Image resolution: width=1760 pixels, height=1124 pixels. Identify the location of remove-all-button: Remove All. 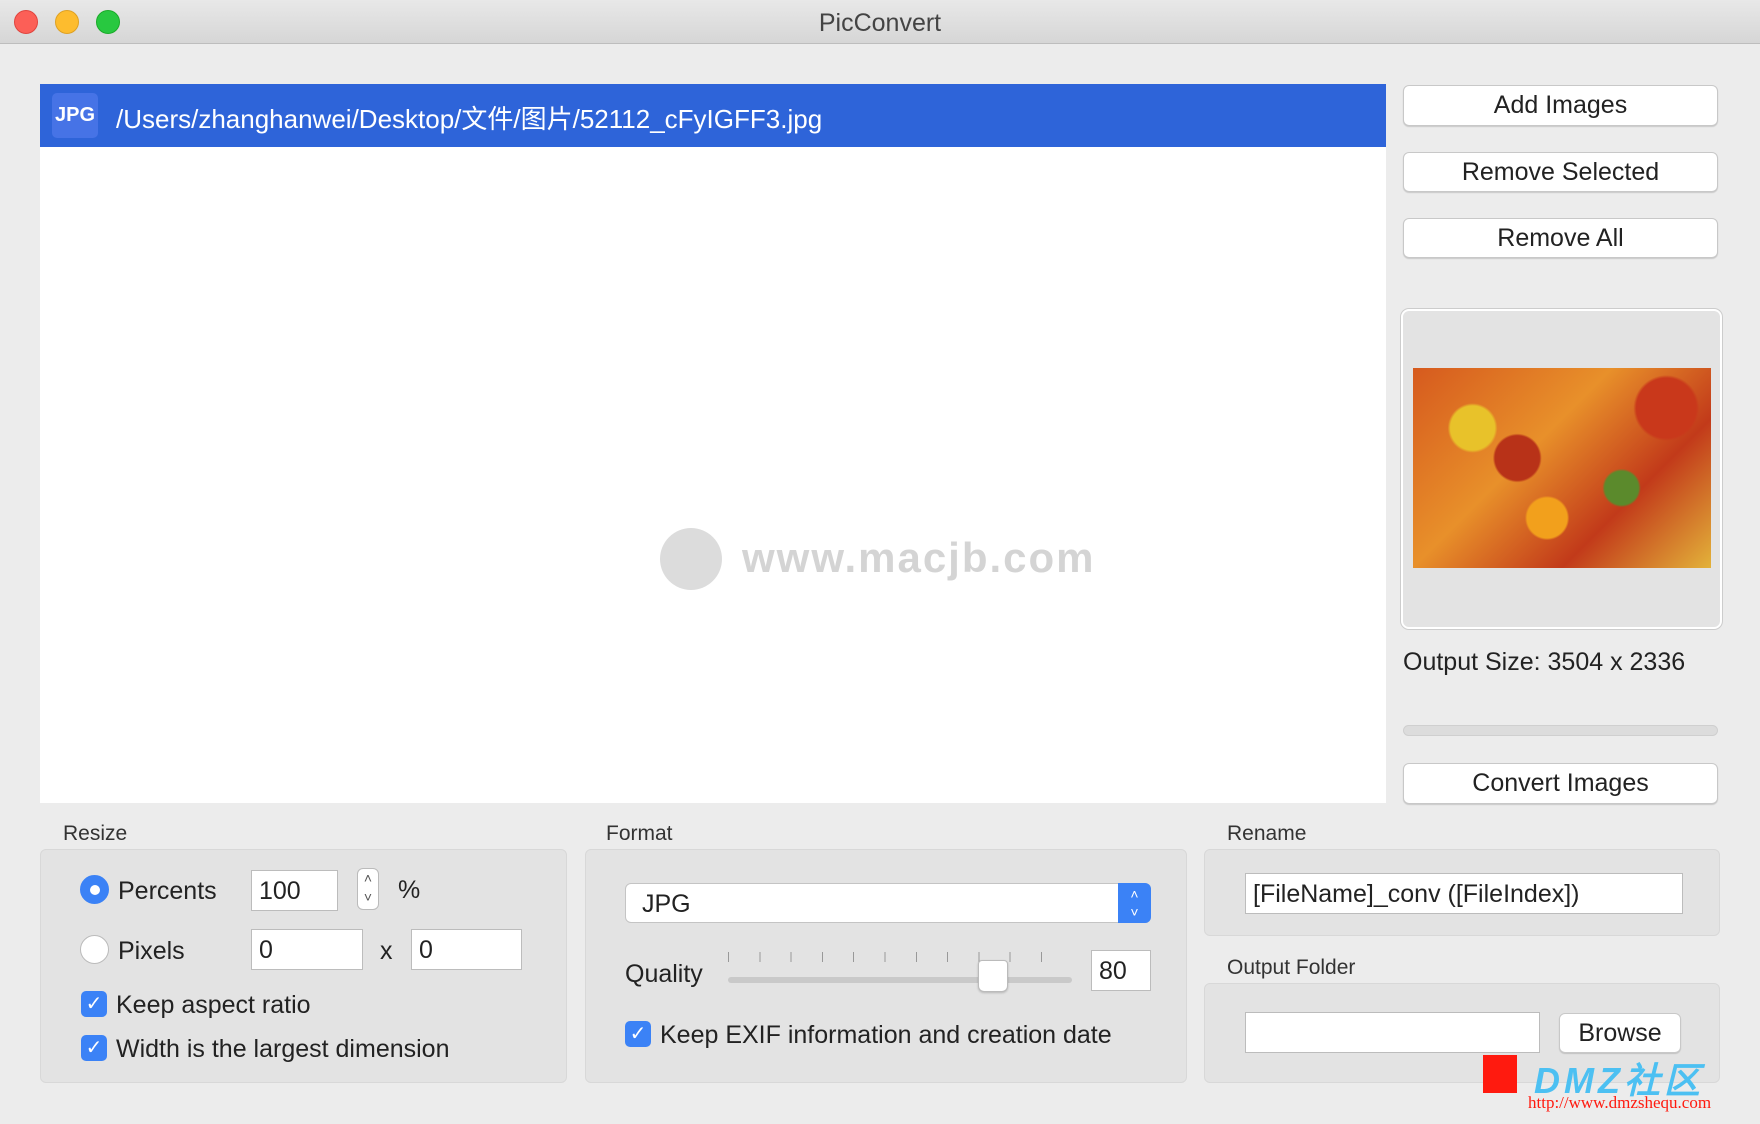
(1560, 238).